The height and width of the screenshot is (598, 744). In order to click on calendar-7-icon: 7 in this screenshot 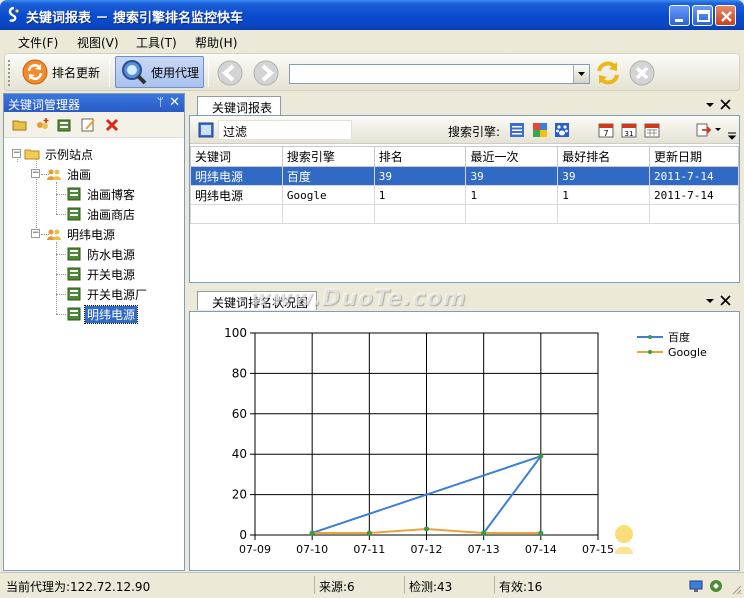, I will do `click(606, 130)`.